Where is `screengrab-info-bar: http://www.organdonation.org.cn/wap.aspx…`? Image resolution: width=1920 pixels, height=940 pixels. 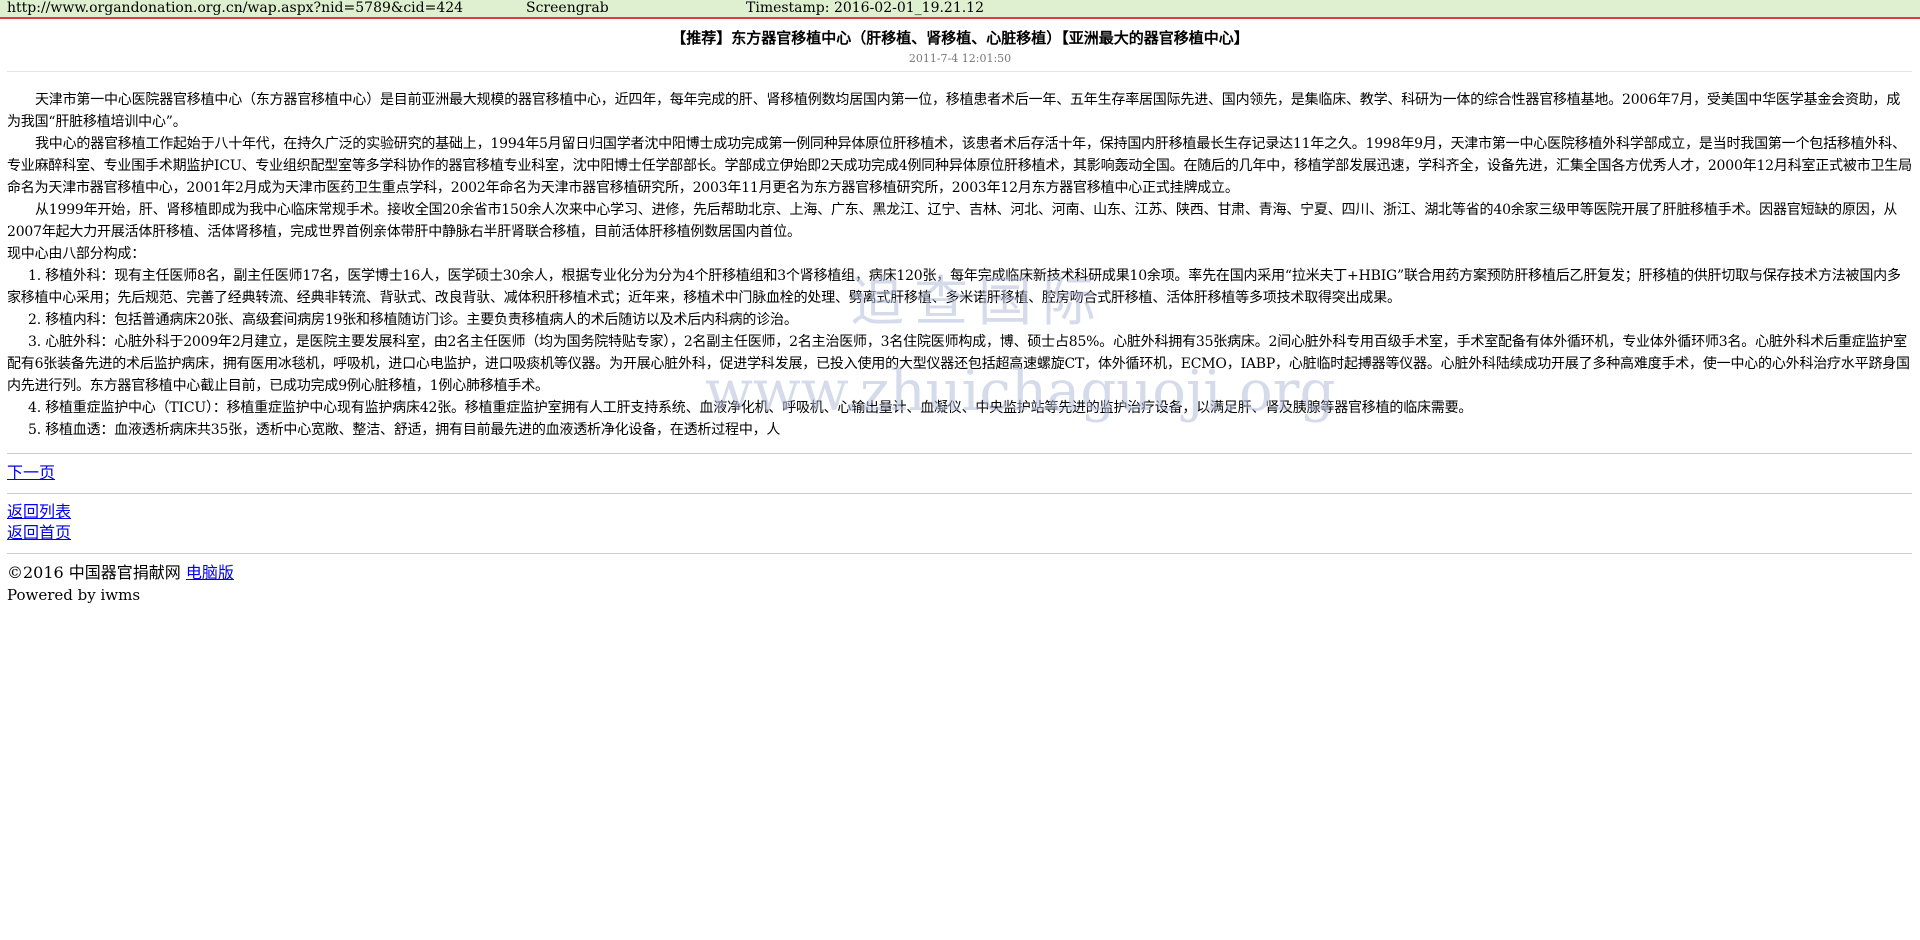 screengrab-info-bar: http://www.organdonation.org.cn/wap.aspx… is located at coordinates (960, 9).